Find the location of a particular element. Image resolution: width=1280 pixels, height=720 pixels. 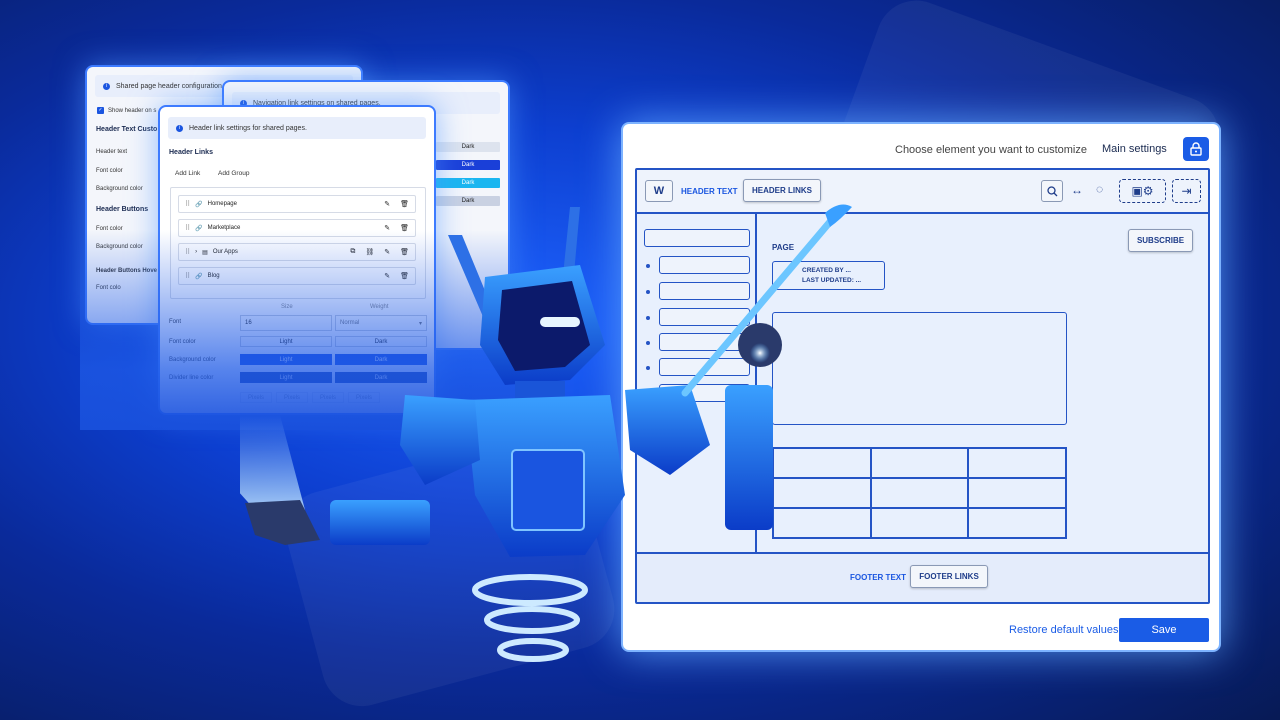

field-label: Divider line color is located at coordinates (191, 378).